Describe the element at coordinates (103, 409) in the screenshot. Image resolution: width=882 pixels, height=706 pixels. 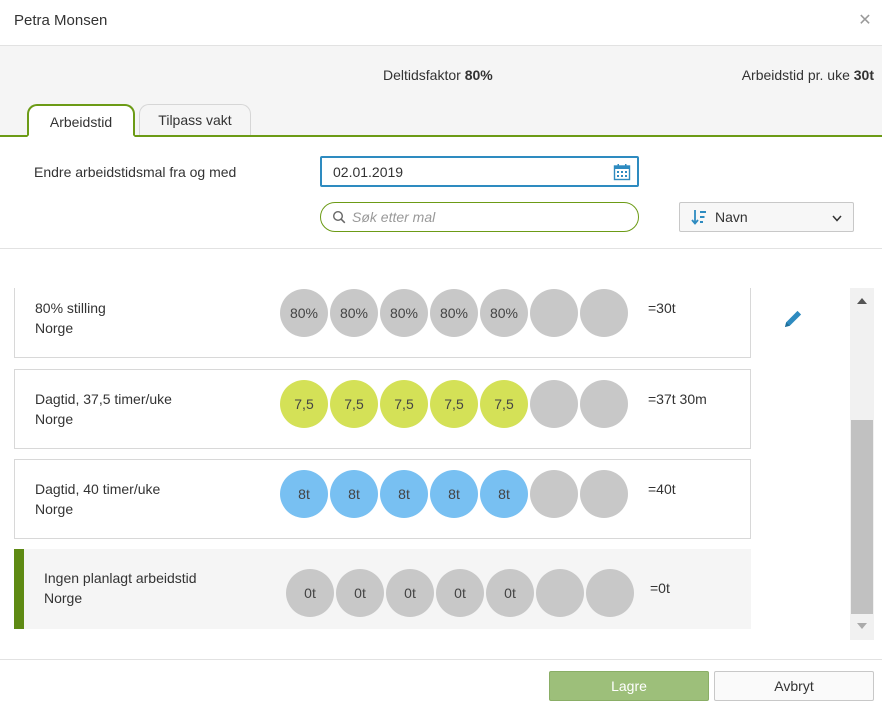
I see `template-name: Dagtid, 37,5 timer/uke Norge` at that location.